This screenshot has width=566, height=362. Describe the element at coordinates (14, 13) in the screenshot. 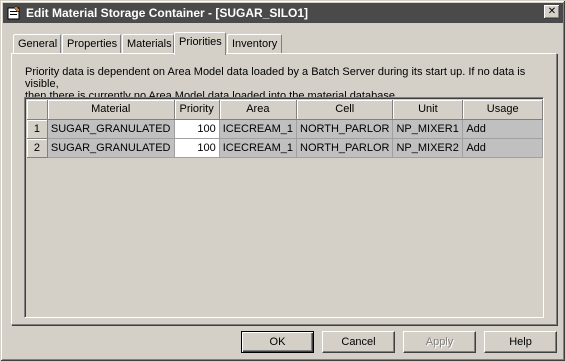

I see `container-icon` at that location.